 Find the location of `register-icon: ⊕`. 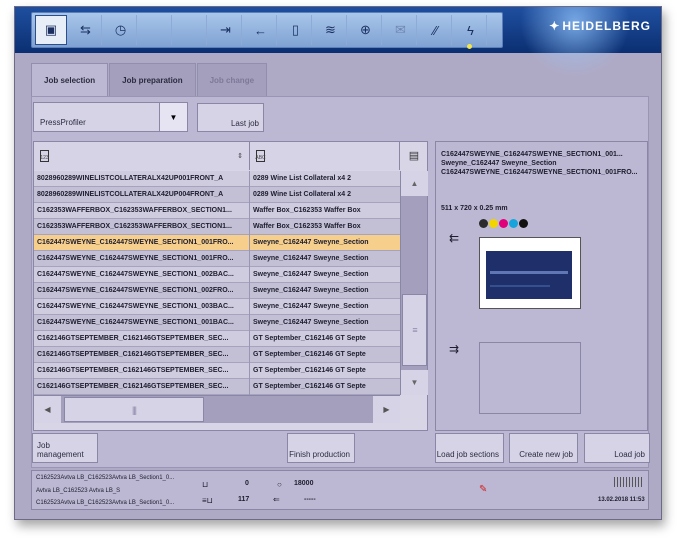

register-icon: ⊕ is located at coordinates (365, 29).